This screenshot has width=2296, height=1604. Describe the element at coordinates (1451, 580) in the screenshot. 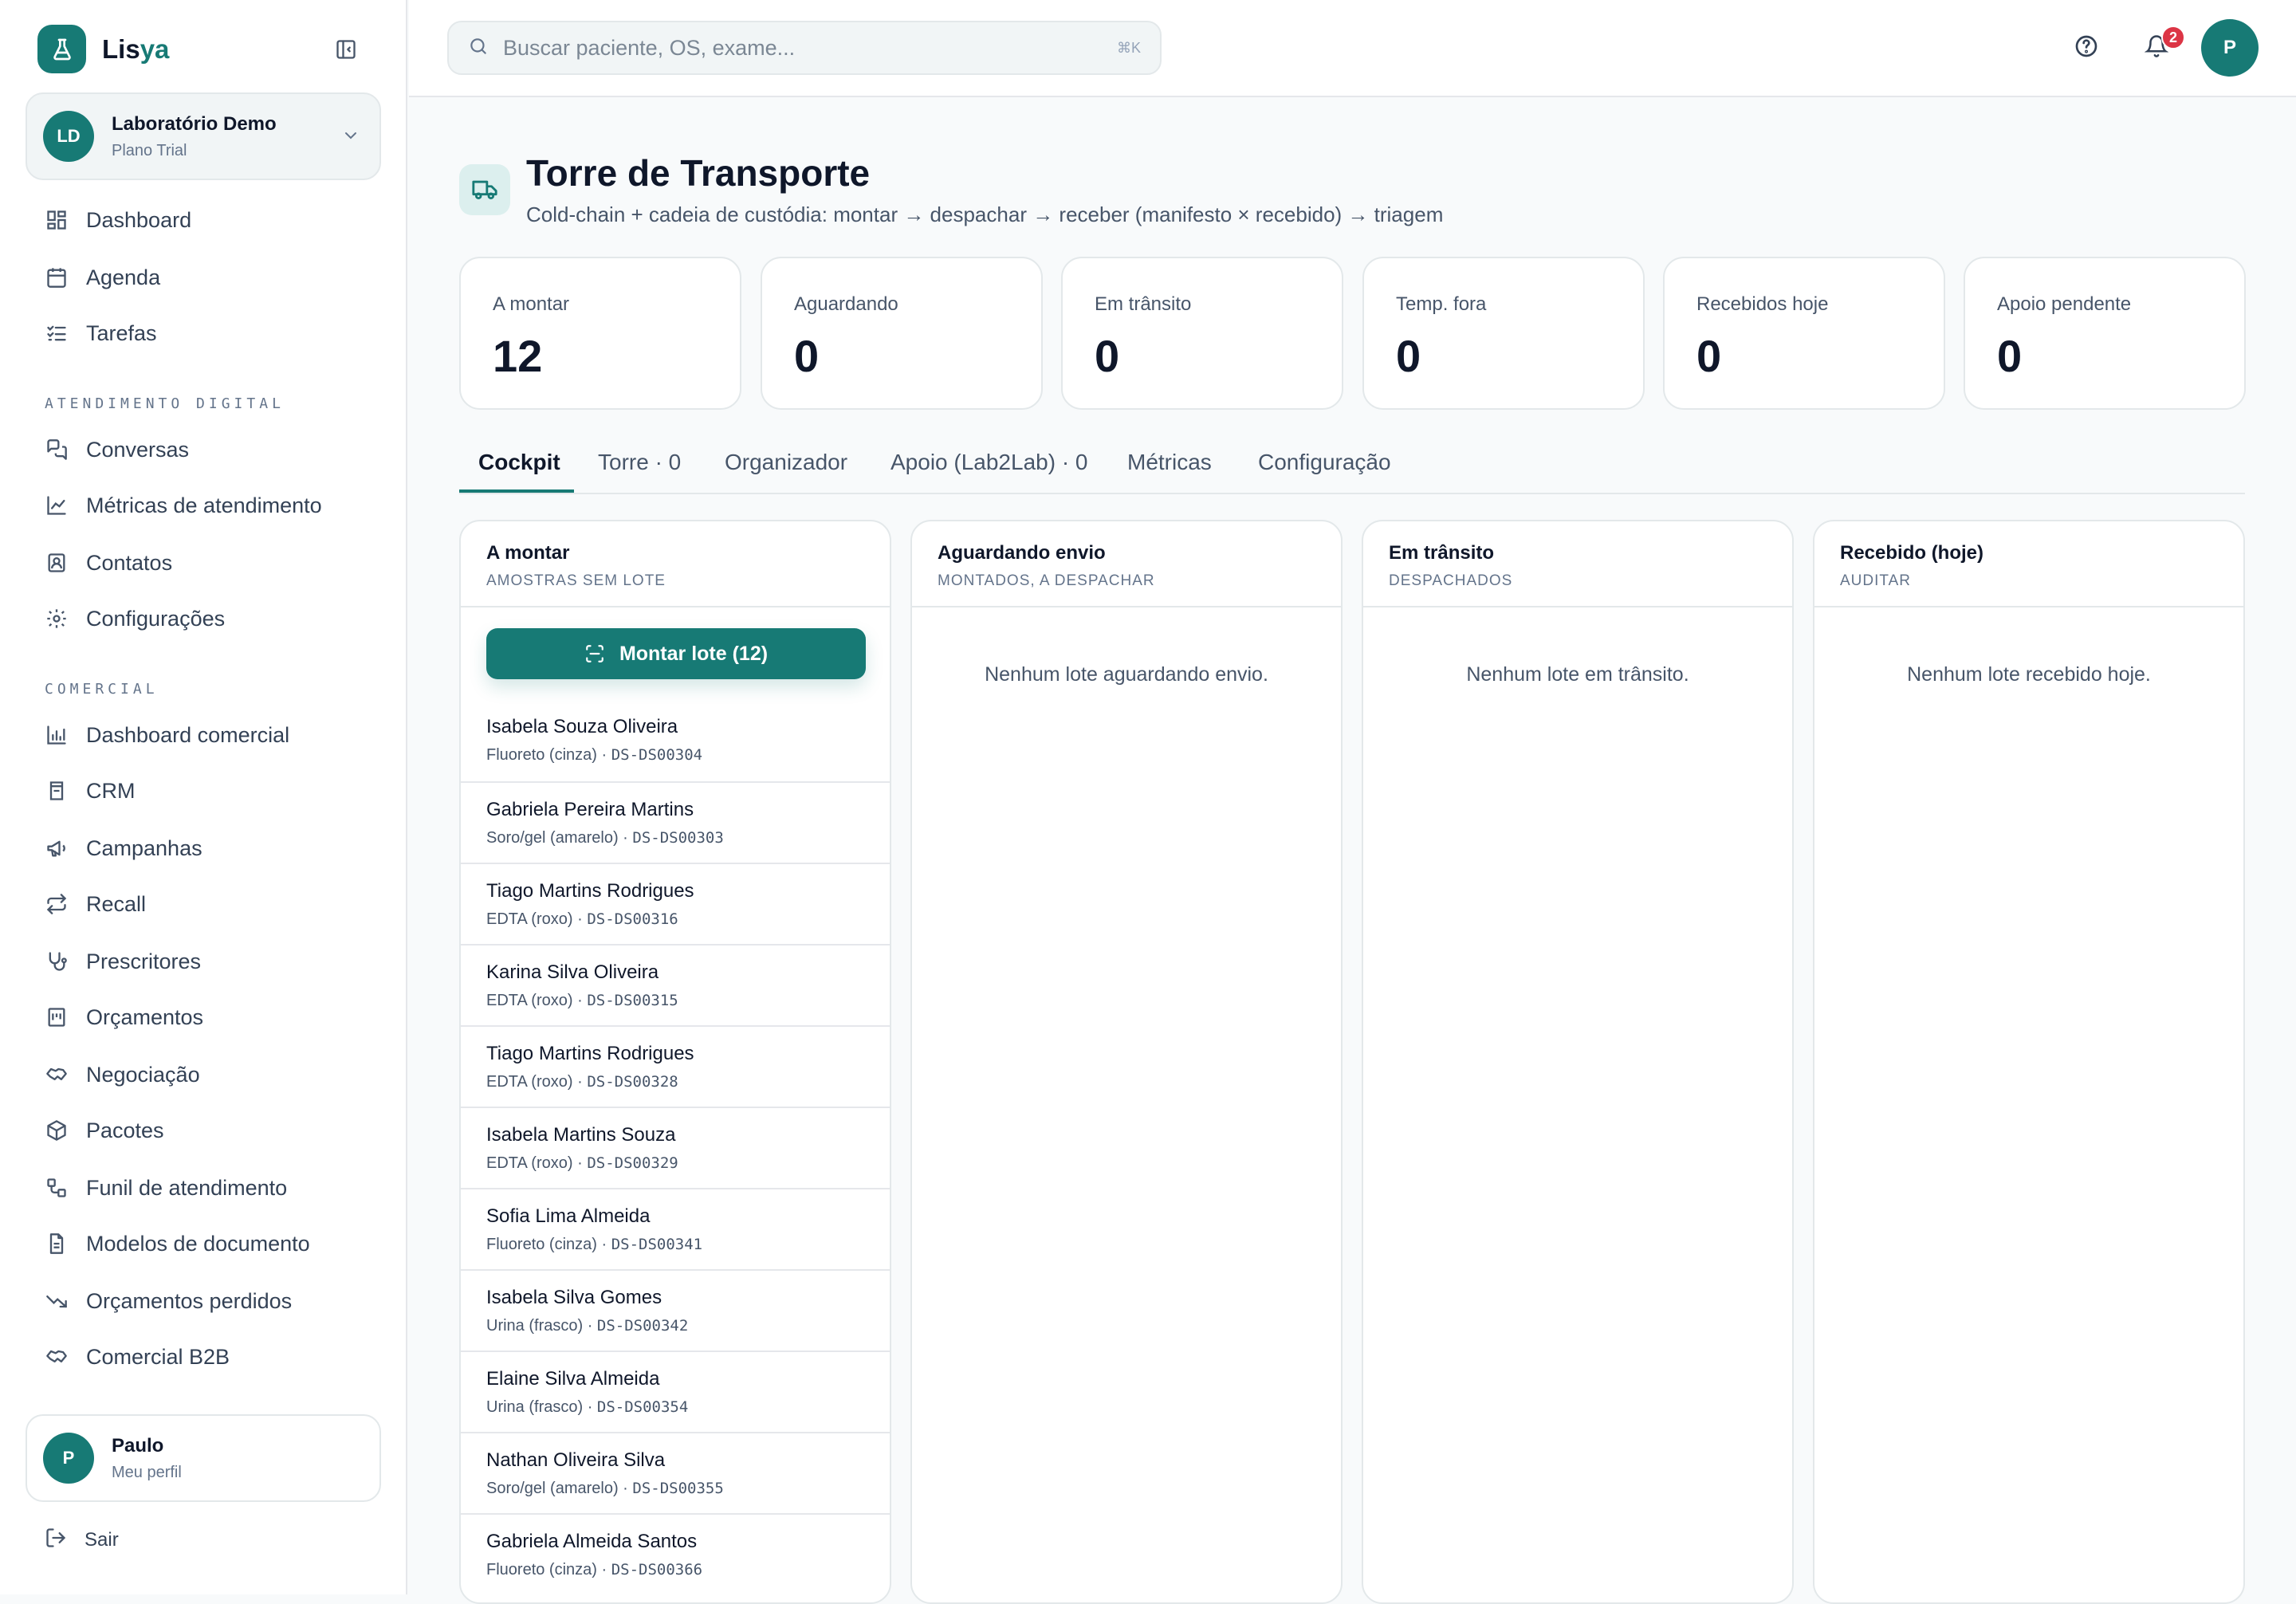

I see `column-subtitle: DESPACHADOS` at that location.